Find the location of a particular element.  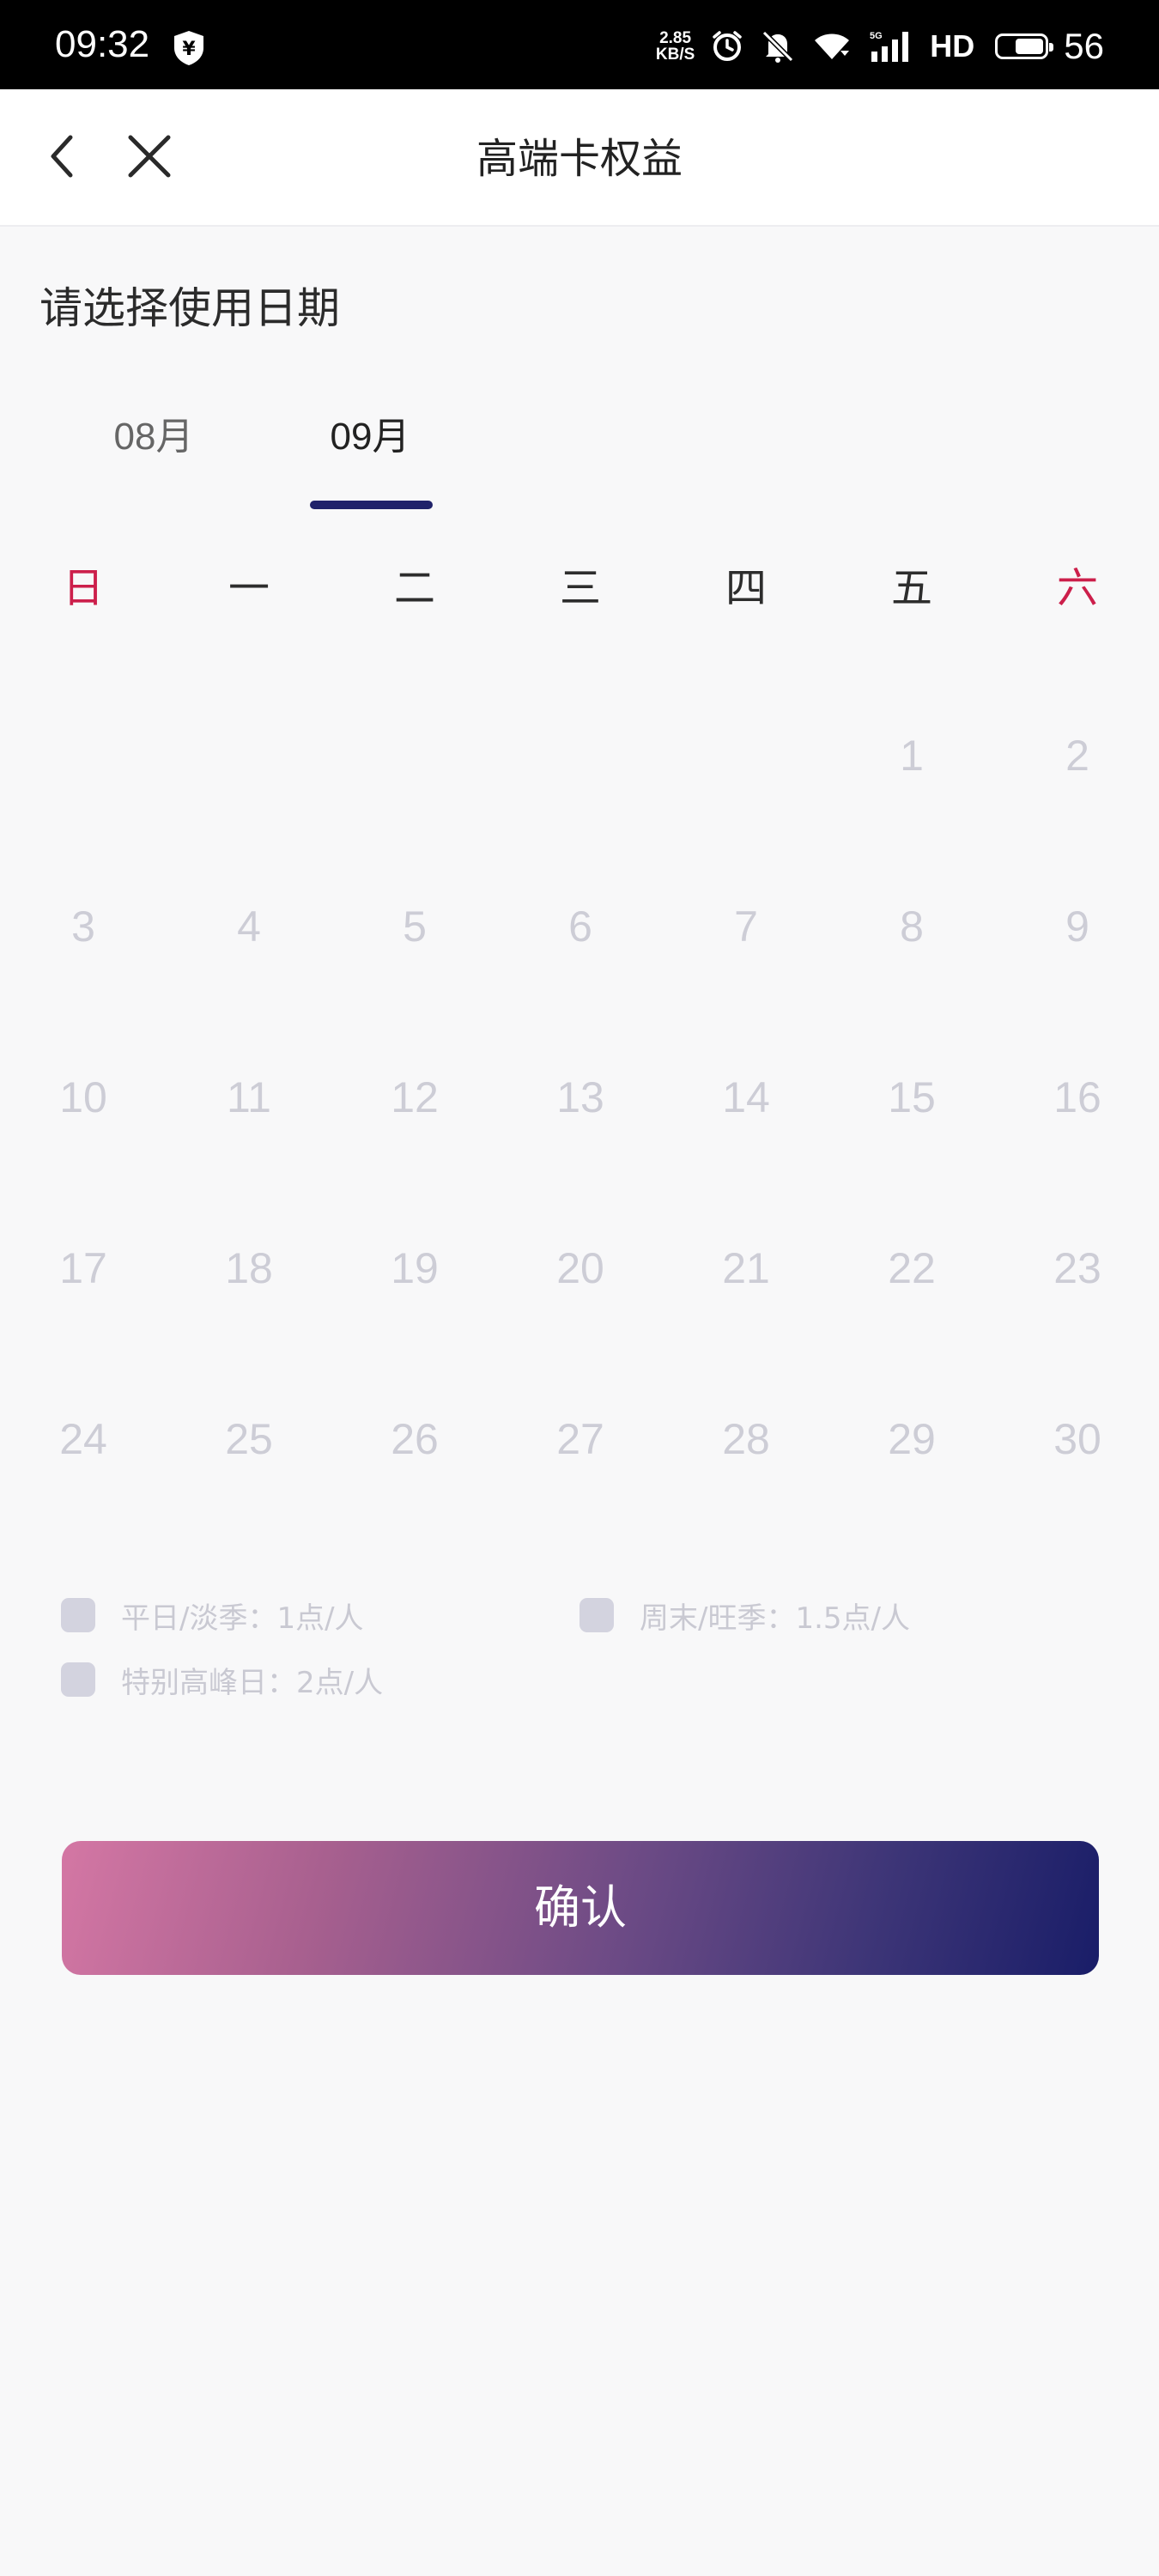

section-title: 请选择使用日期 is located at coordinates (190, 308).